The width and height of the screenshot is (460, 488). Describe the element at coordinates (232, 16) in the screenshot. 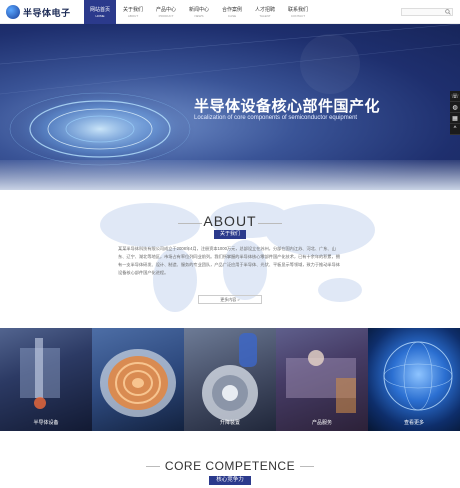

I see `nav-item-sublabel: CASE` at that location.